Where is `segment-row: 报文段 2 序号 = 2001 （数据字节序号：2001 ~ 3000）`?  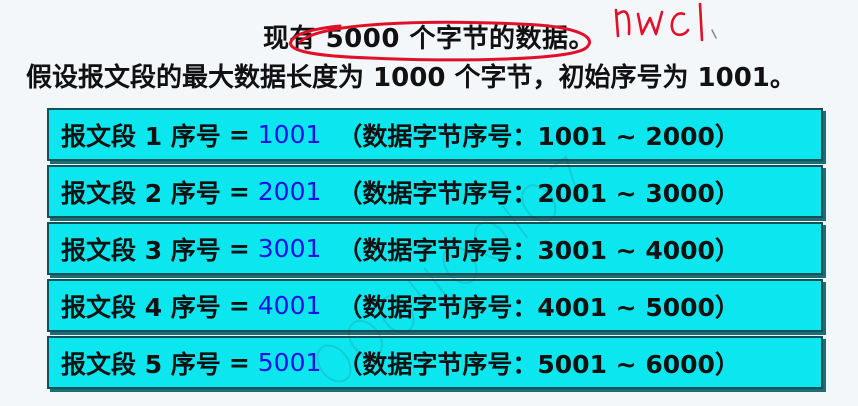 segment-row: 报文段 2 序号 = 2001 （数据字节序号：2001 ~ 3000） is located at coordinates (435, 191).